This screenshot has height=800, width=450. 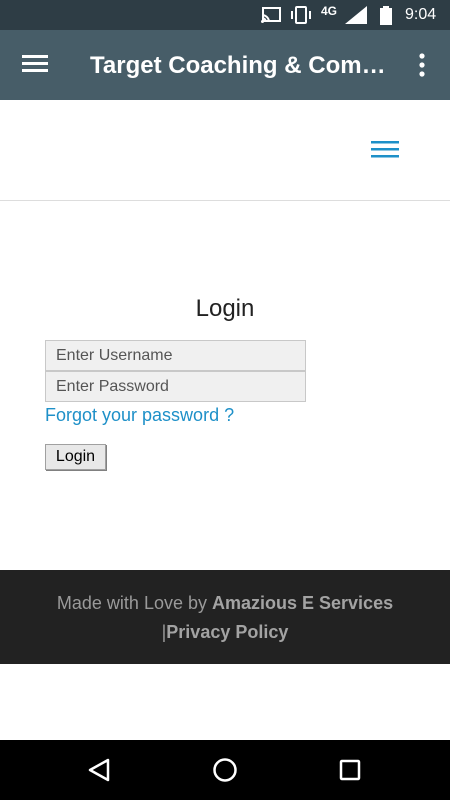 I want to click on clock-time: 9:04, so click(x=421, y=14).